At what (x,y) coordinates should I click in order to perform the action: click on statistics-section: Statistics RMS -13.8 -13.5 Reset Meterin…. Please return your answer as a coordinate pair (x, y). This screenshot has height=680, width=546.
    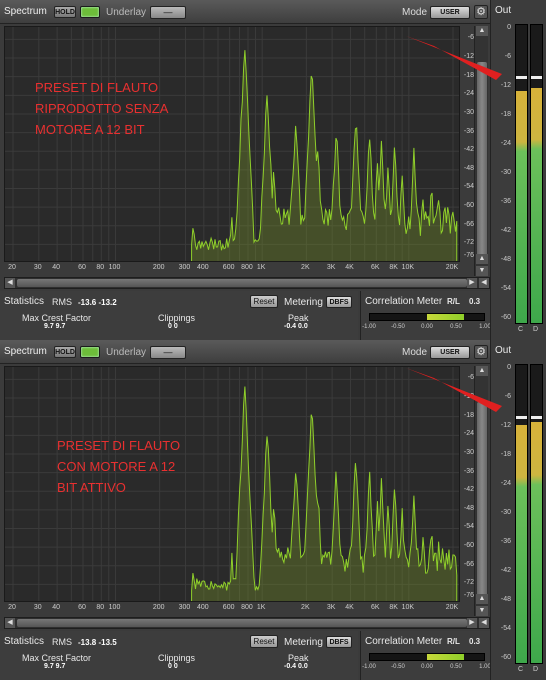
    Looking at the image, I should click on (179, 655).